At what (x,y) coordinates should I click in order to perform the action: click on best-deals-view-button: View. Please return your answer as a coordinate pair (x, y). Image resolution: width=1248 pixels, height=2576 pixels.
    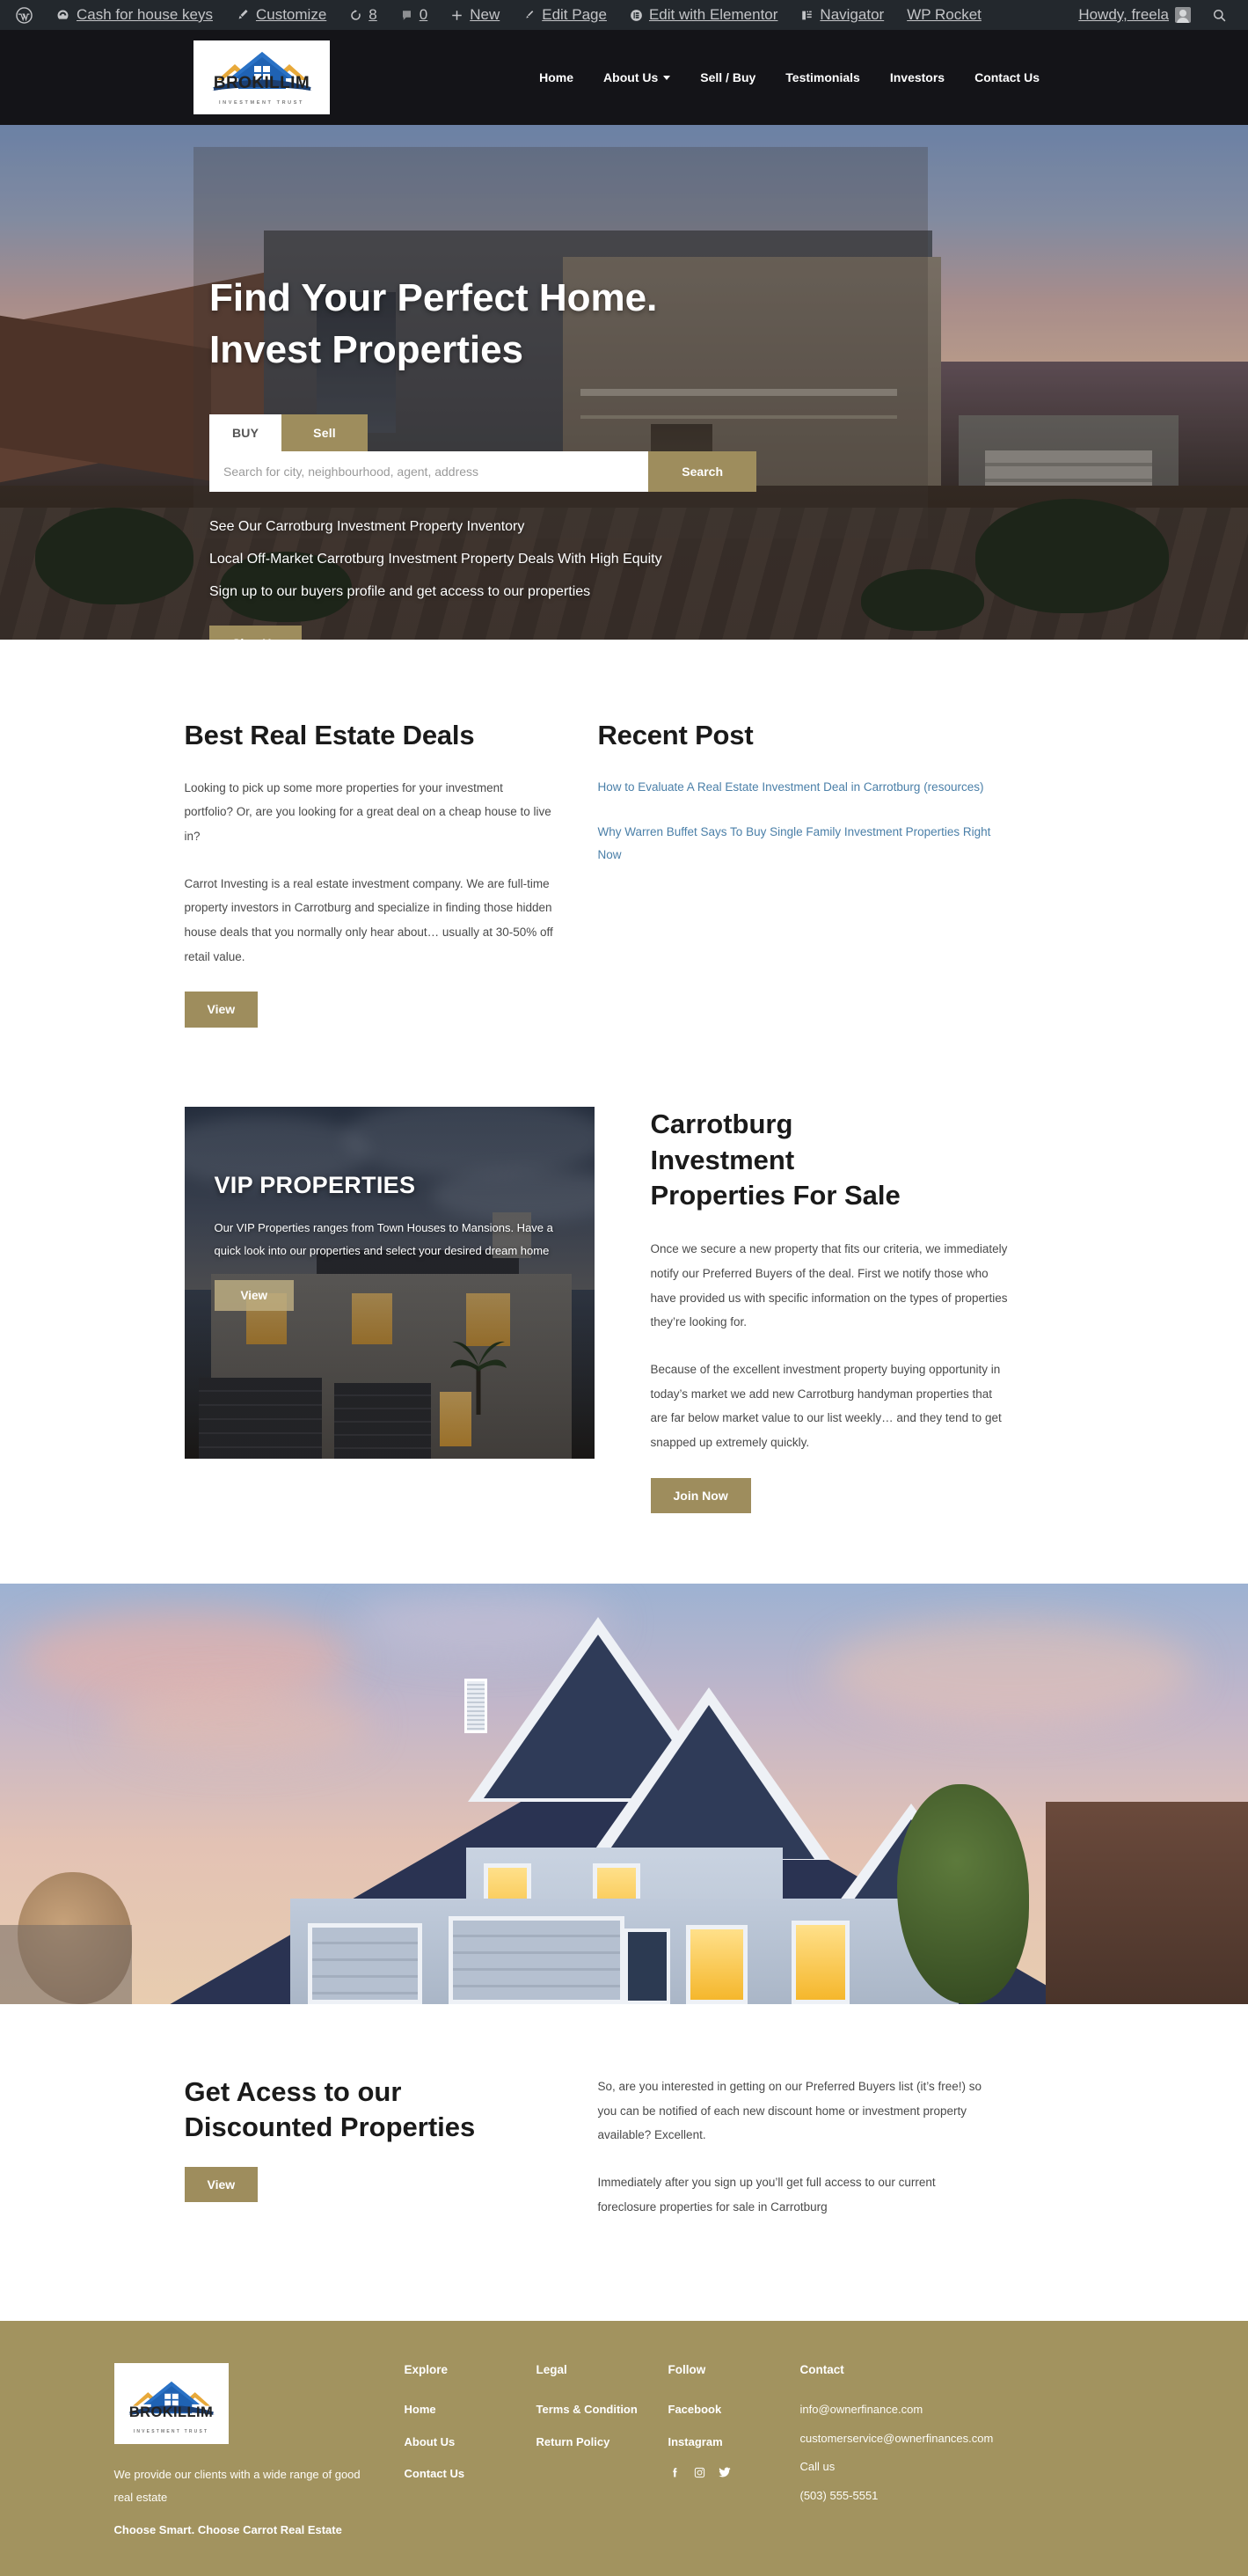
    Looking at the image, I should click on (222, 1010).